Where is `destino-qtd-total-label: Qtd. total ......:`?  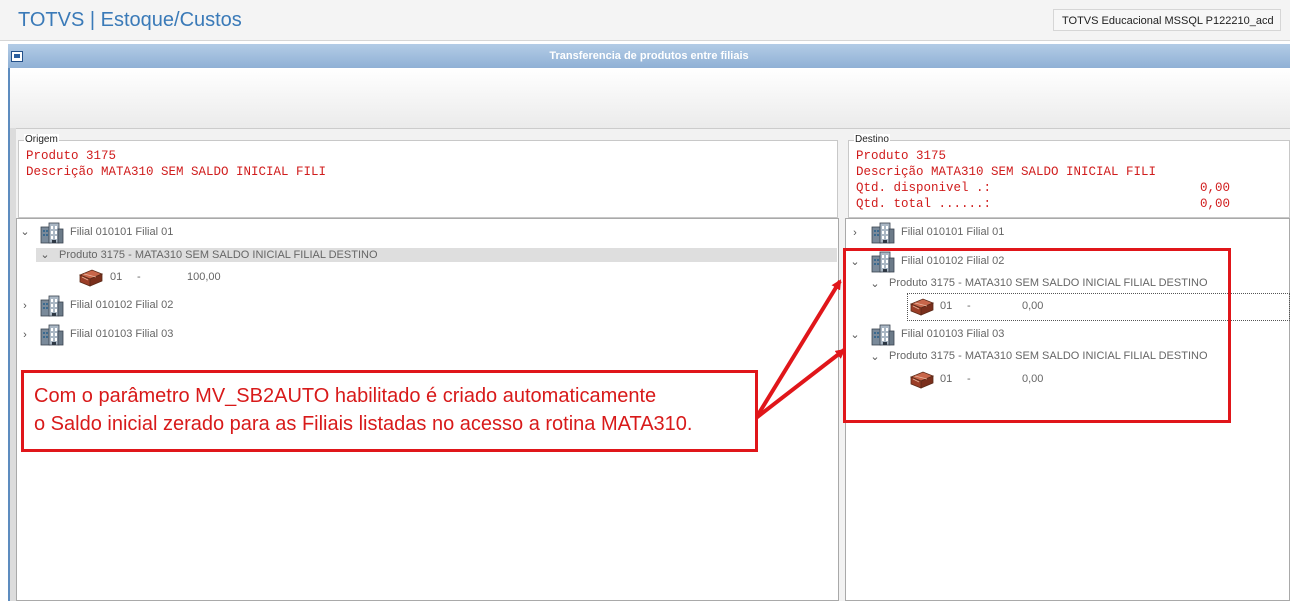 destino-qtd-total-label: Qtd. total ......: is located at coordinates (924, 204).